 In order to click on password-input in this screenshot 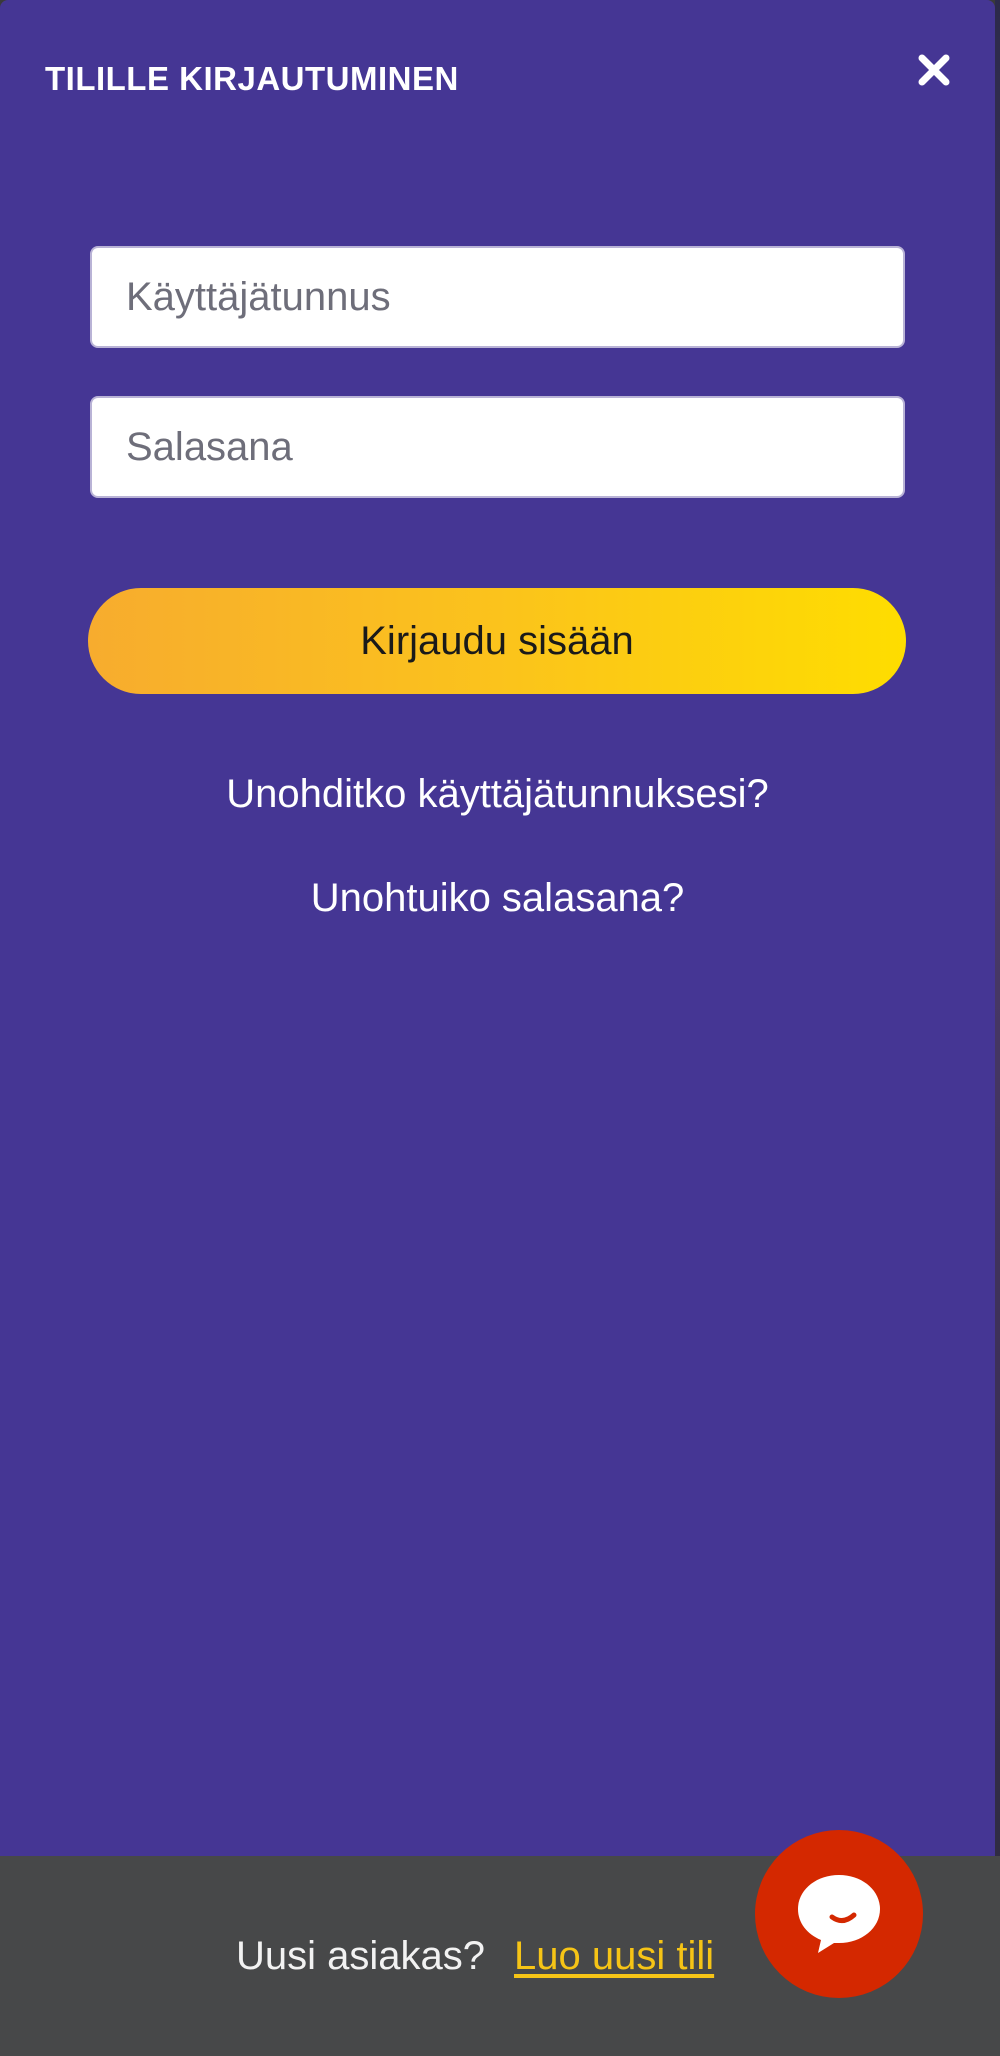, I will do `click(497, 447)`.